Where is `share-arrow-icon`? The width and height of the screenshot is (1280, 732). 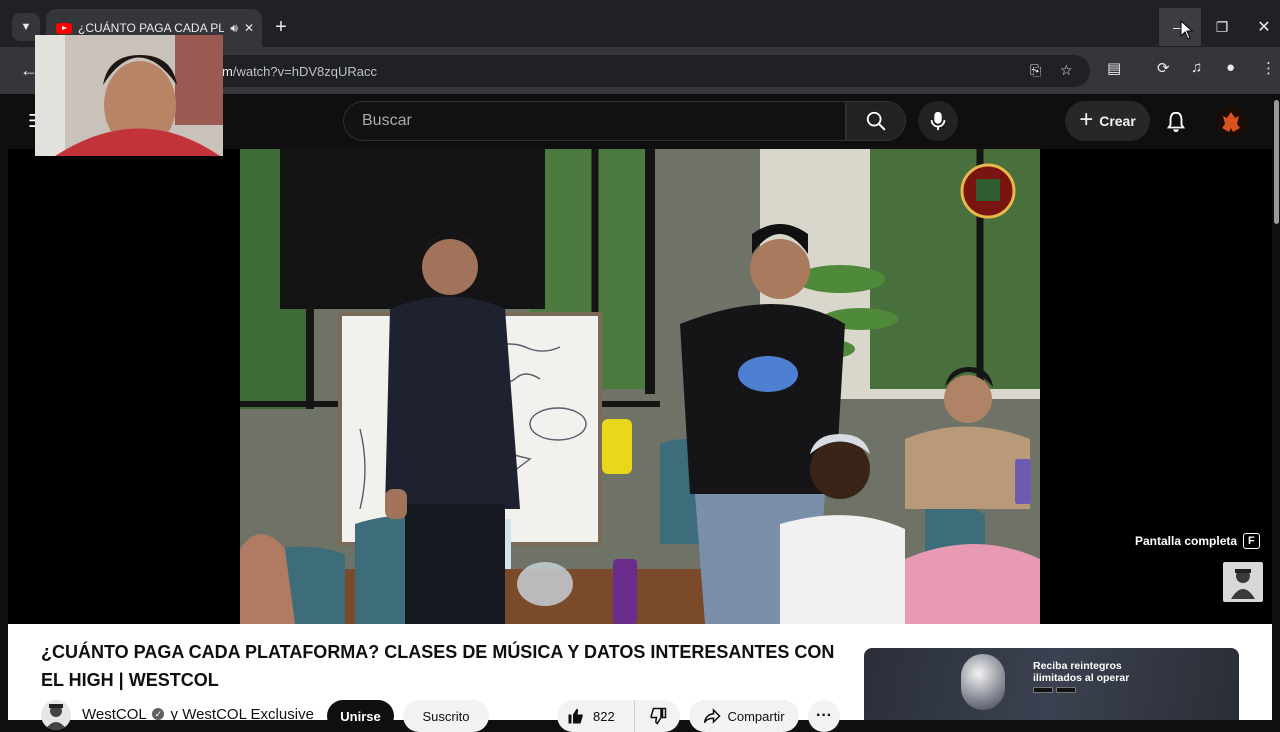
share-arrow-icon is located at coordinates (713, 716).